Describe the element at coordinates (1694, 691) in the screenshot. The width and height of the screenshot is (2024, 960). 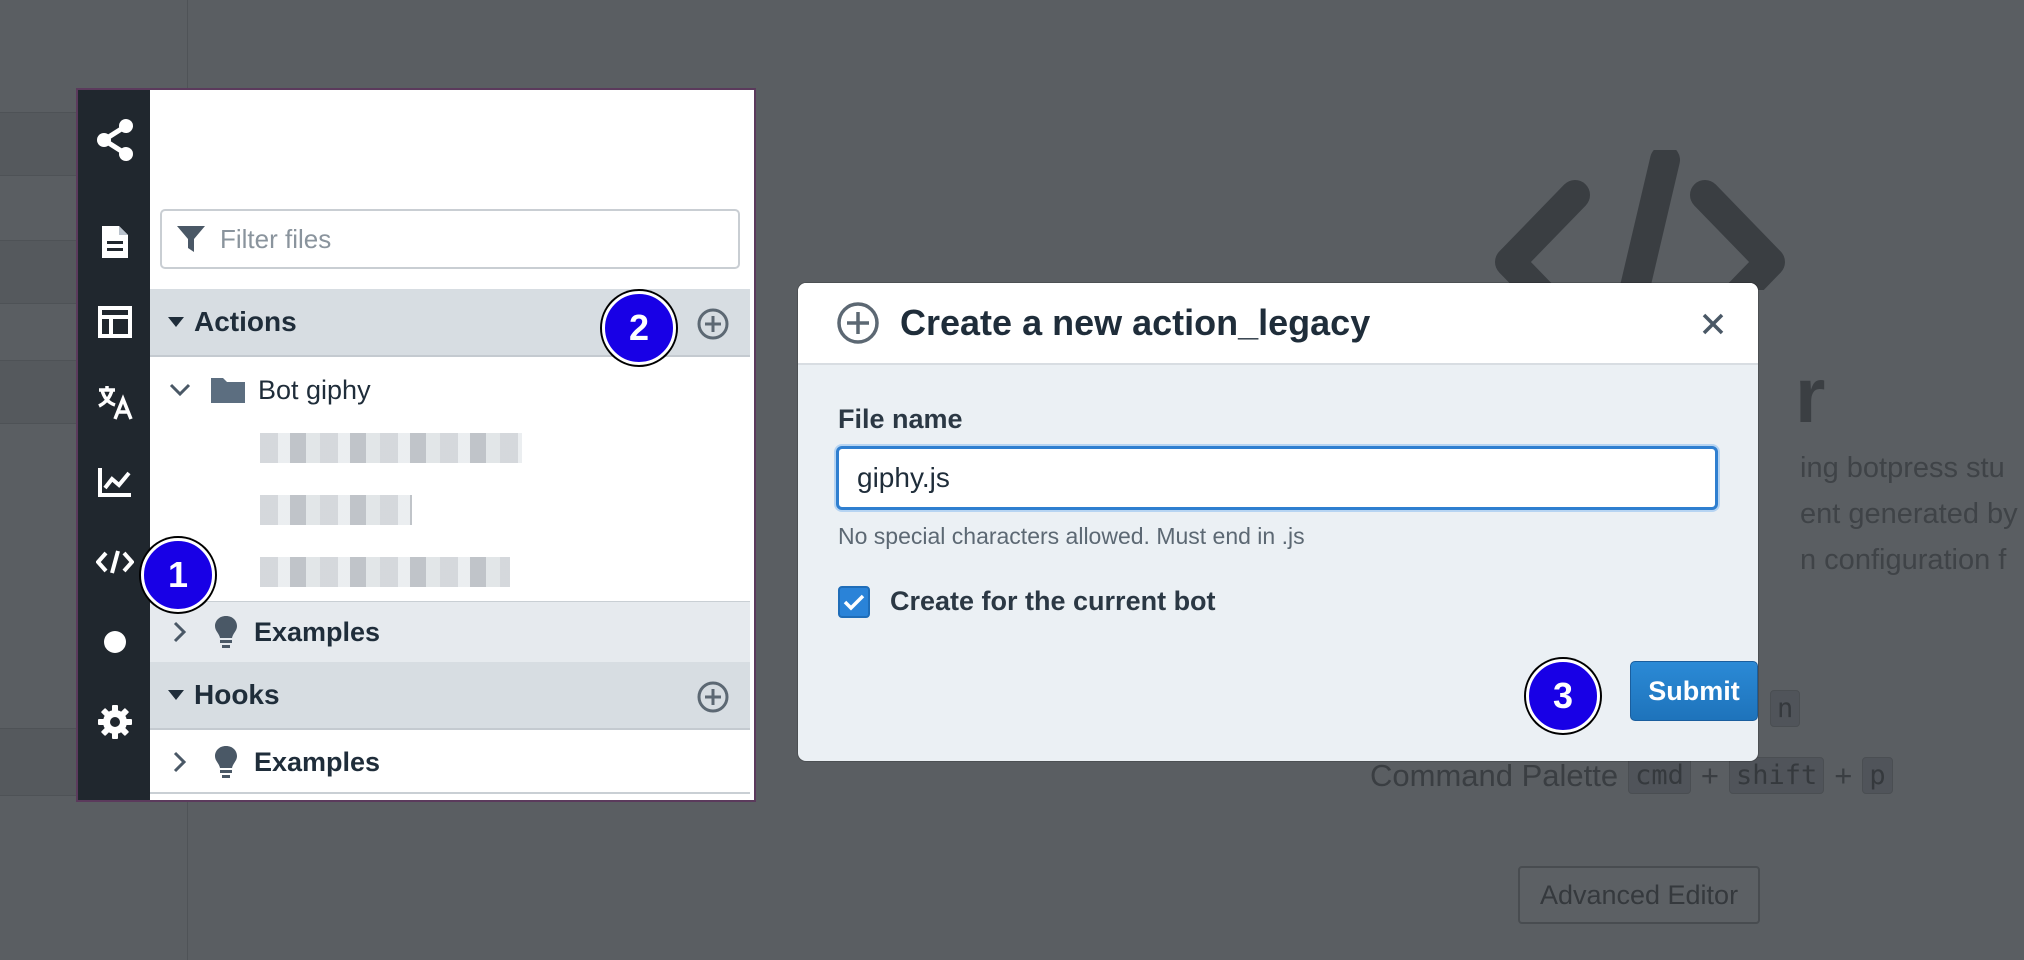
I see `submit-button: Submit` at that location.